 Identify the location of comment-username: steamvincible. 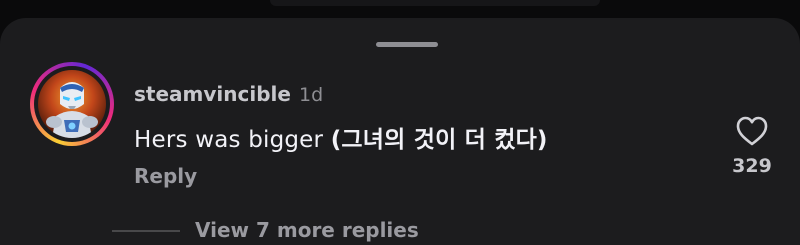
(212, 94).